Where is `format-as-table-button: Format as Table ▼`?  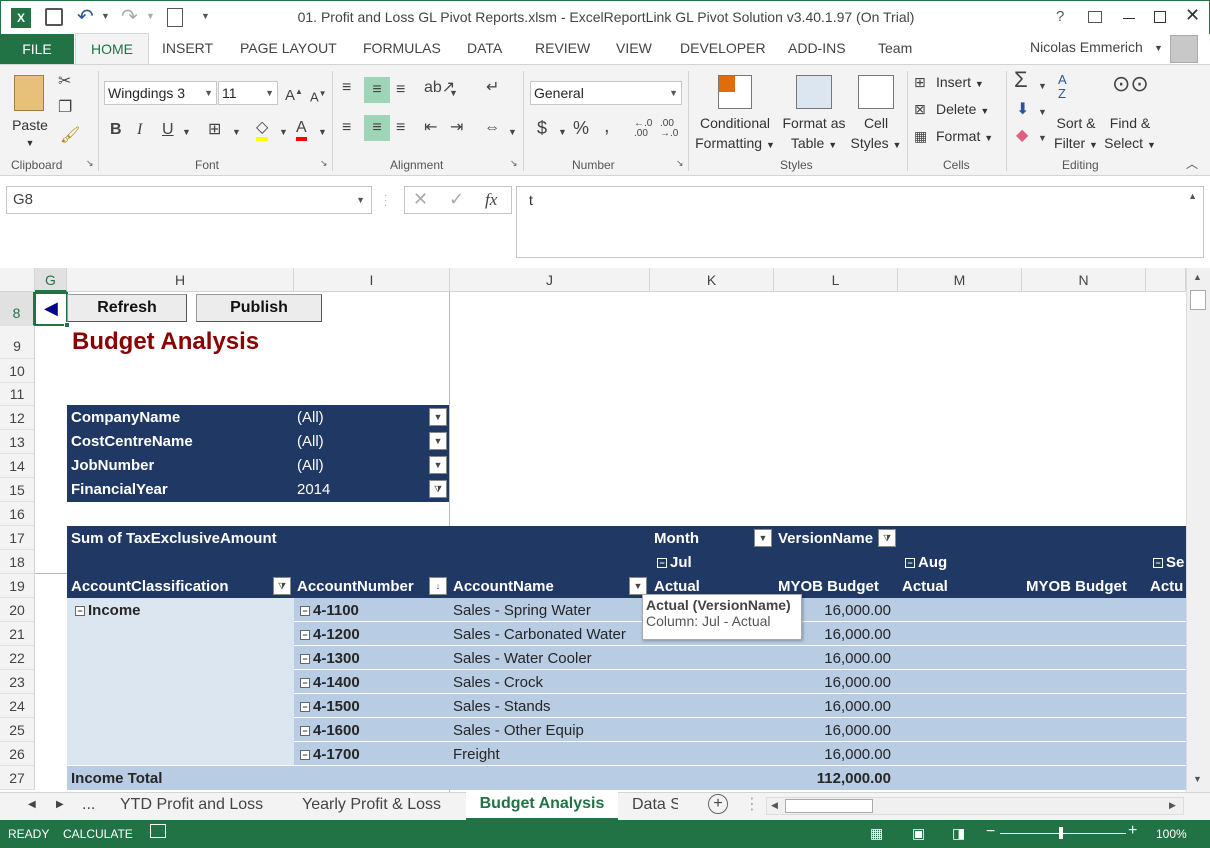 format-as-table-button: Format as Table ▼ is located at coordinates (814, 134).